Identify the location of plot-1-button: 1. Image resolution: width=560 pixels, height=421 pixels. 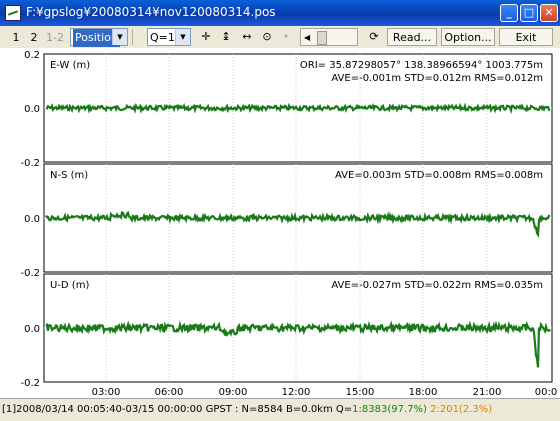
(16, 37).